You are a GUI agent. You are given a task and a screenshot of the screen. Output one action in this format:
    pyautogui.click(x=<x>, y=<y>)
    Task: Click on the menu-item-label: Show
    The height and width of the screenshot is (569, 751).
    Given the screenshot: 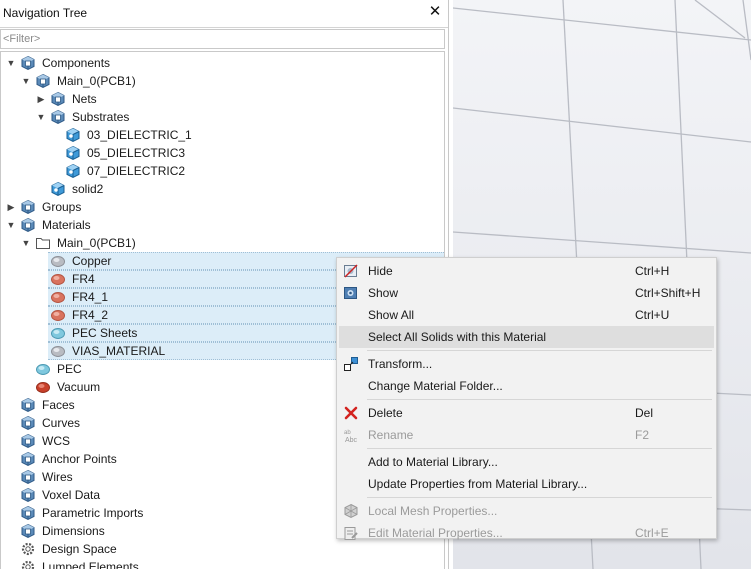 What is the action you would take?
    pyautogui.click(x=383, y=293)
    